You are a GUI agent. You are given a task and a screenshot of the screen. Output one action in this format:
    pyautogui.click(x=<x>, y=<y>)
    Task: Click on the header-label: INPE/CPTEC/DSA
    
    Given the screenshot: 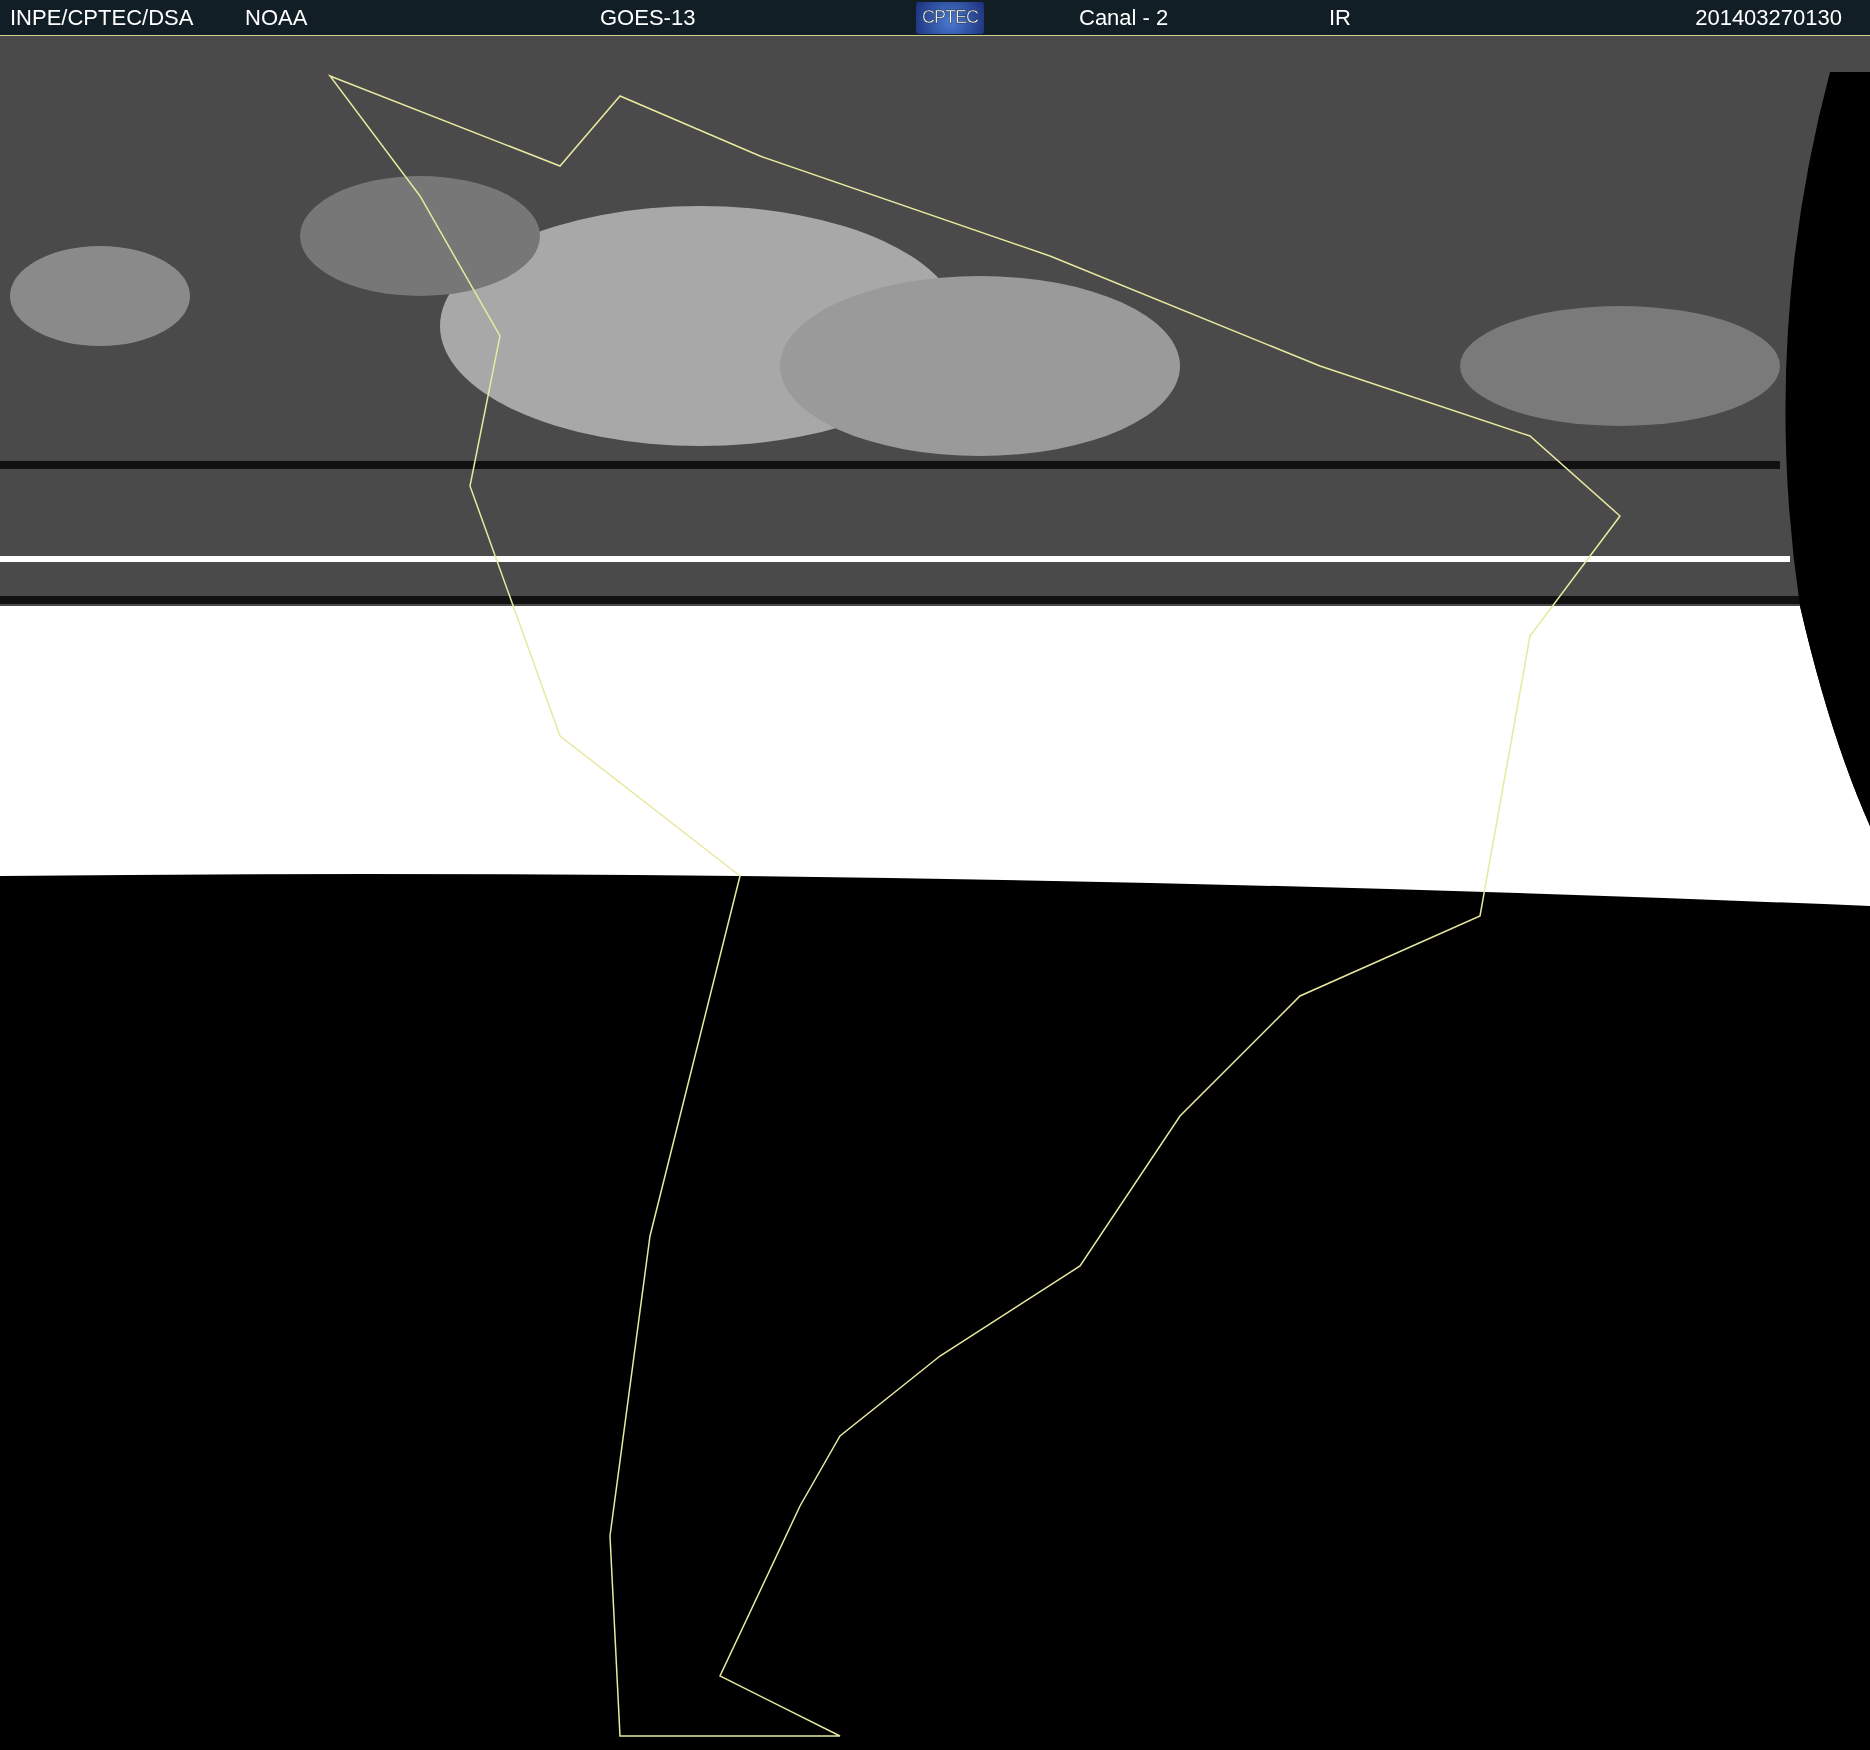 What is the action you would take?
    pyautogui.click(x=102, y=17)
    